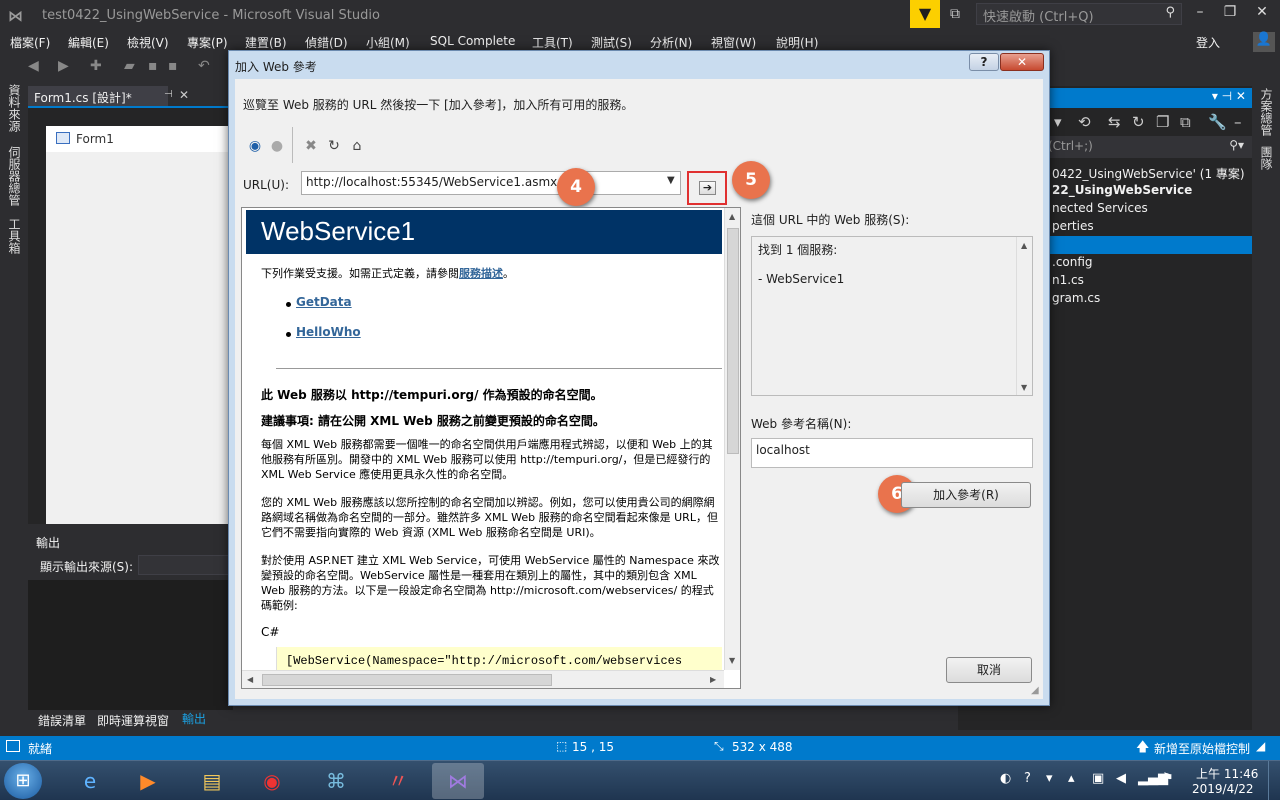  What do you see at coordinates (255, 147) in the screenshot?
I see `back-icon: ◉` at bounding box center [255, 147].